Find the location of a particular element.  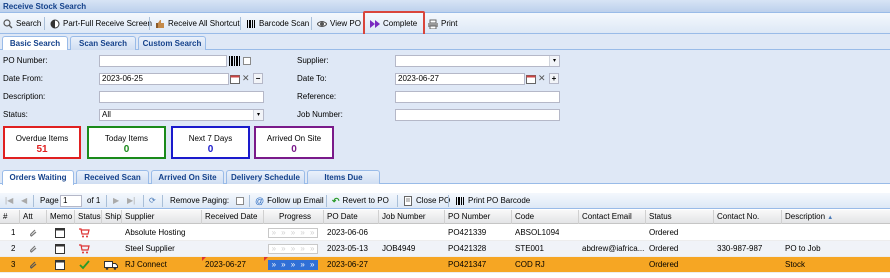

remove-paging-checkbox is located at coordinates (240, 201).